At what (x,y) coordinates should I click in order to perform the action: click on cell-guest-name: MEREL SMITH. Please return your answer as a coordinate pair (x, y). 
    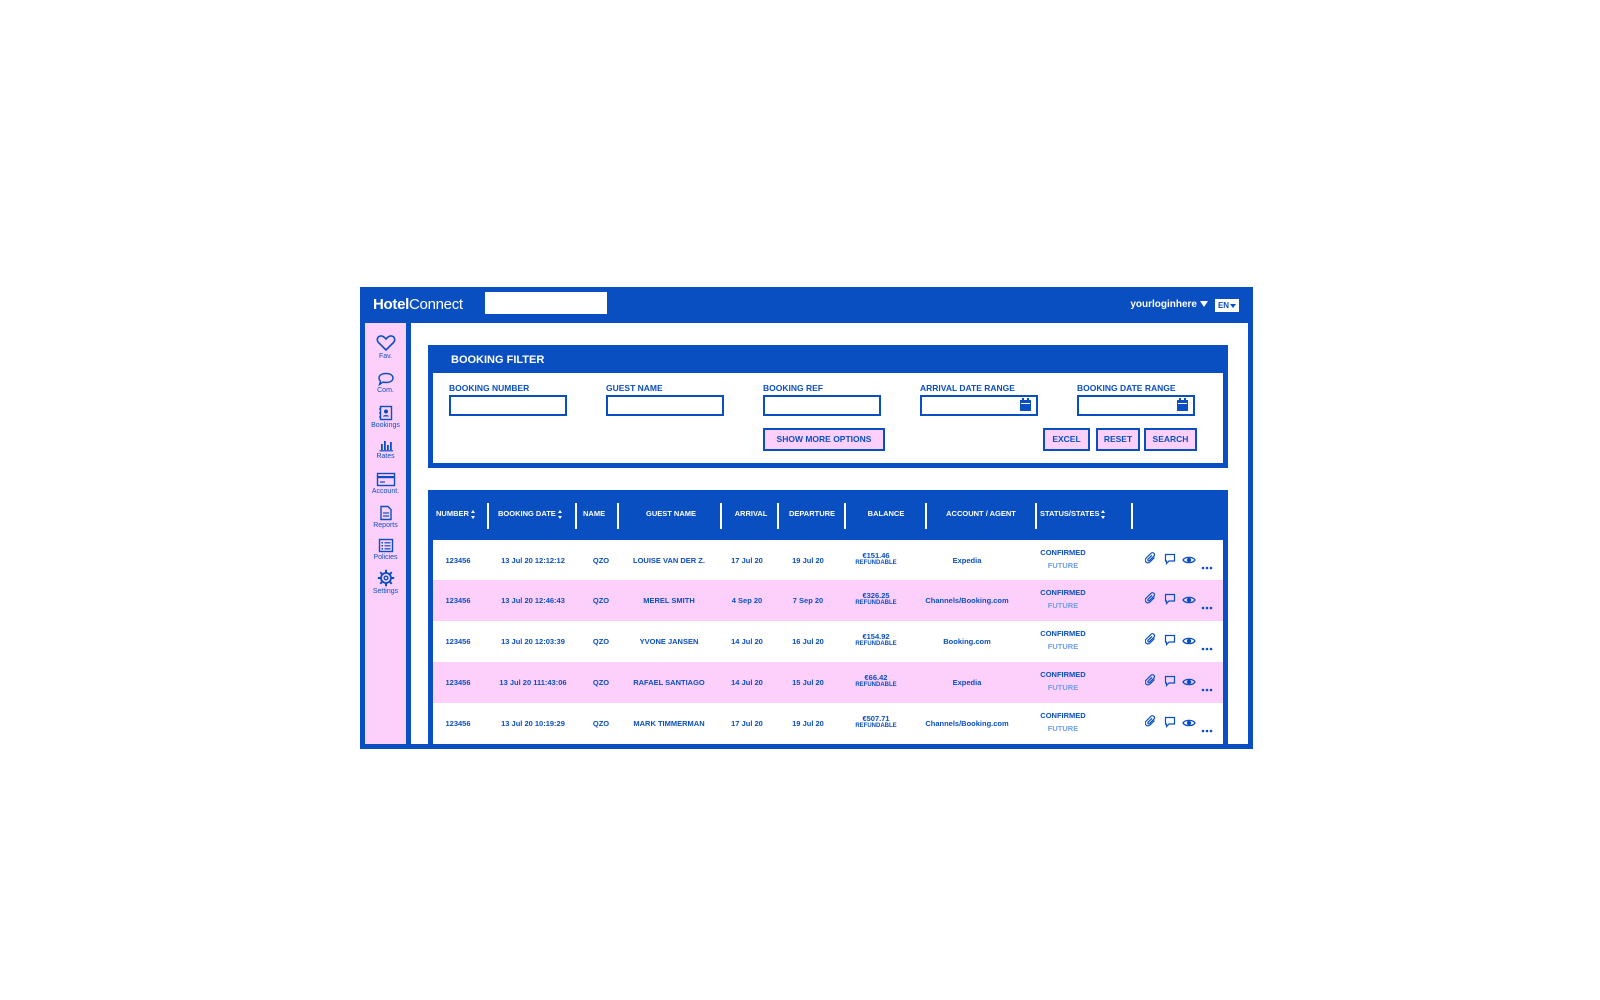
    Looking at the image, I should click on (669, 600).